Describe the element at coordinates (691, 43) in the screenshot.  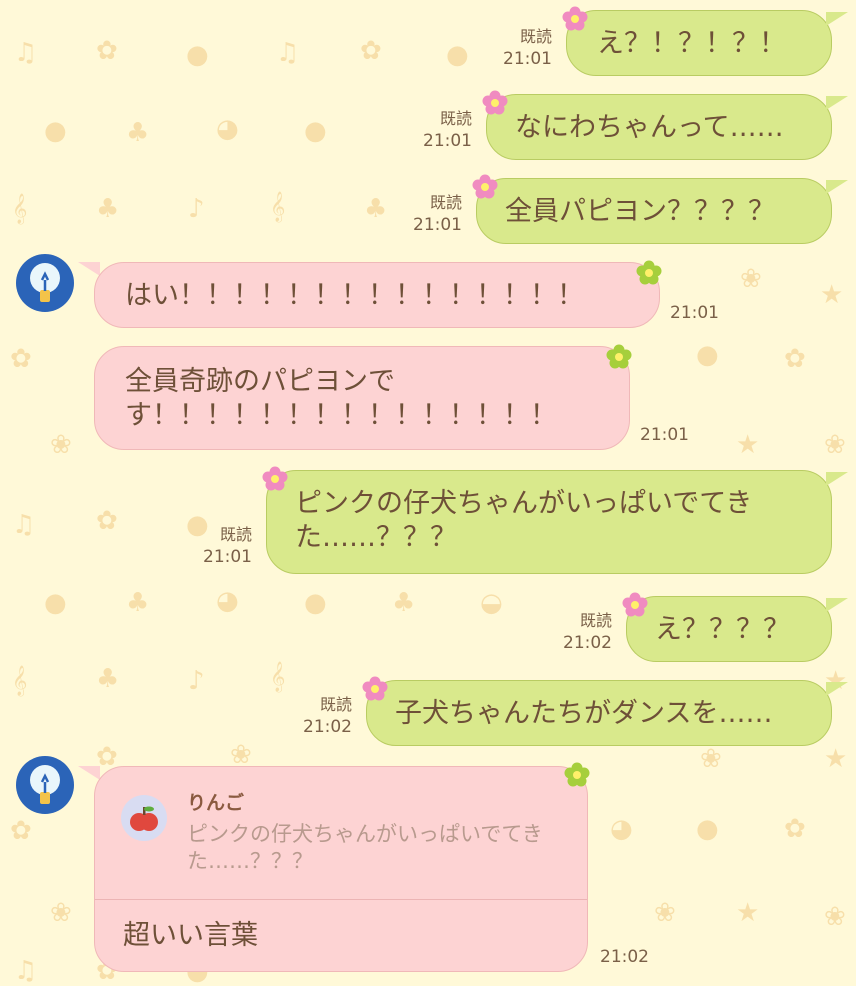
I see `message-text: え？！？！？！` at that location.